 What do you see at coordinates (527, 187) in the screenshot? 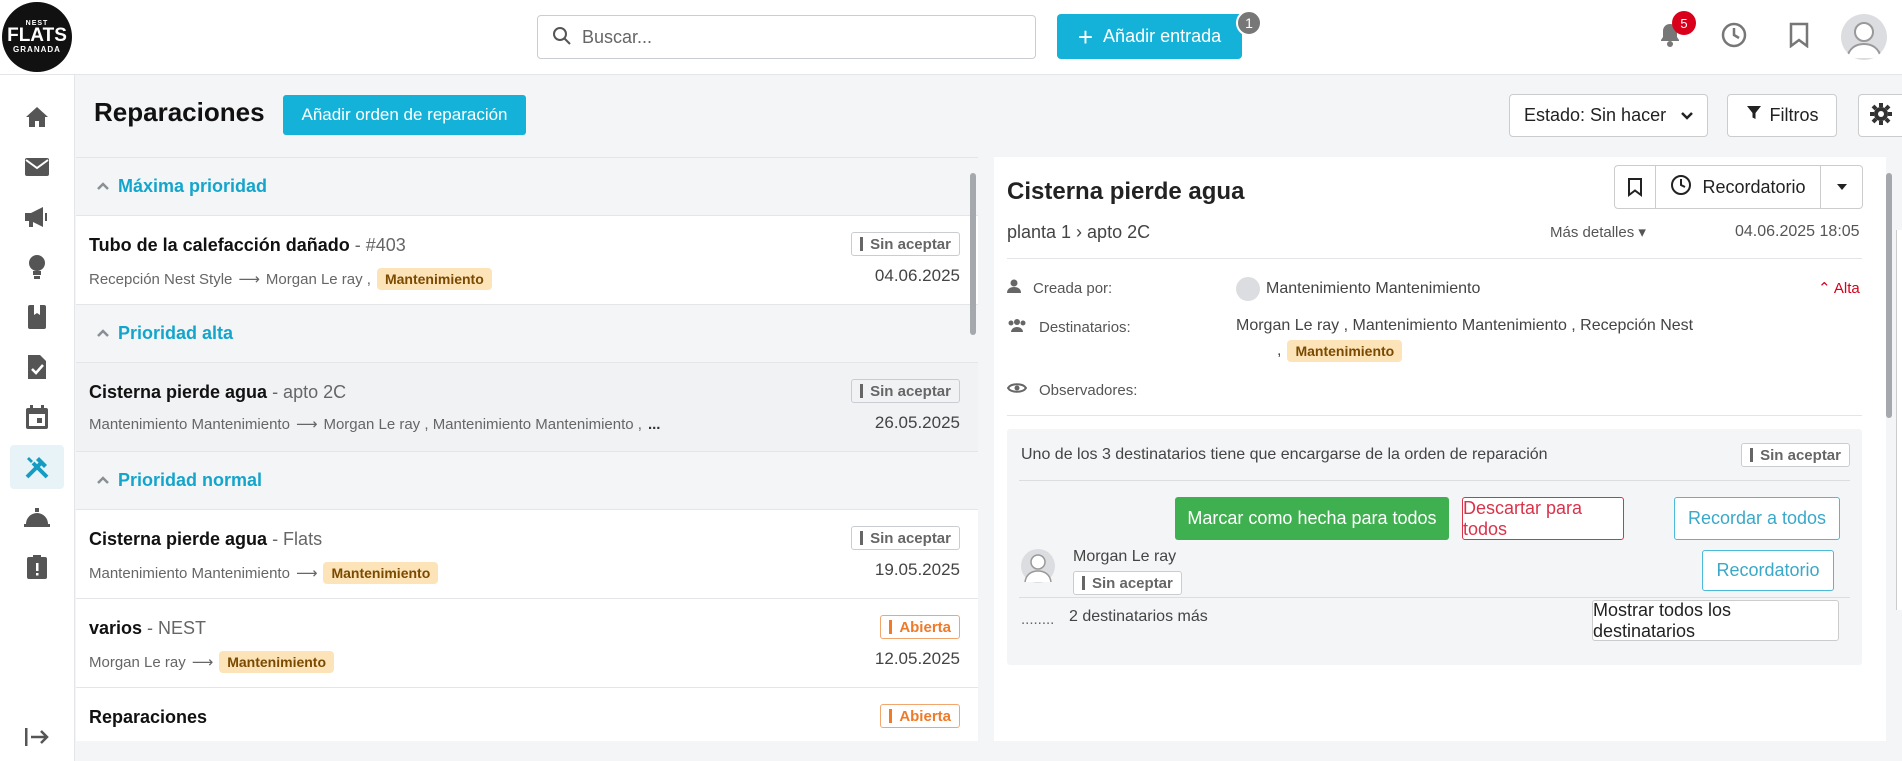
I see `group-header-maxima: Máxima prioridad` at bounding box center [527, 187].